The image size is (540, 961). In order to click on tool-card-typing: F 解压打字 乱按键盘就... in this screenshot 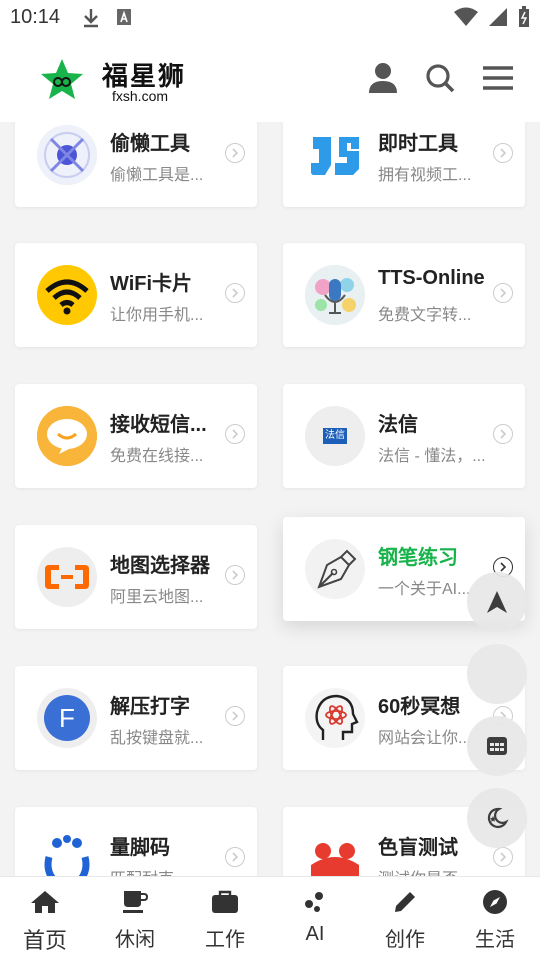, I will do `click(136, 718)`.